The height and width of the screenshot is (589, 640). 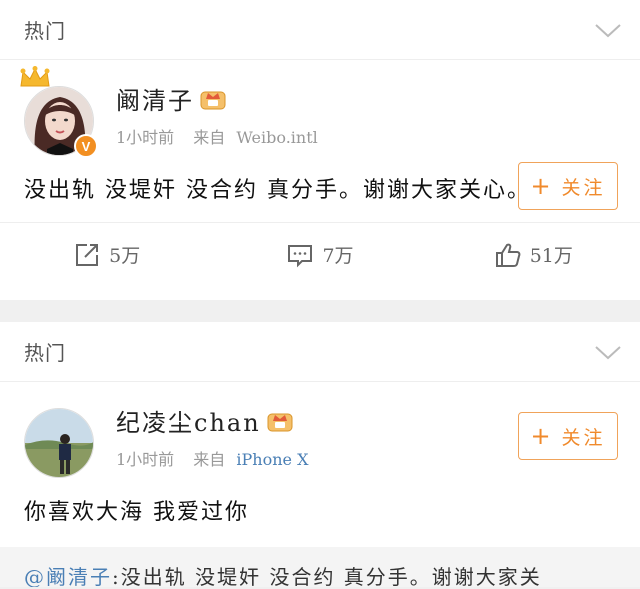 I want to click on post-meta: 1小时前 来自 iPhone X, so click(x=219, y=458).